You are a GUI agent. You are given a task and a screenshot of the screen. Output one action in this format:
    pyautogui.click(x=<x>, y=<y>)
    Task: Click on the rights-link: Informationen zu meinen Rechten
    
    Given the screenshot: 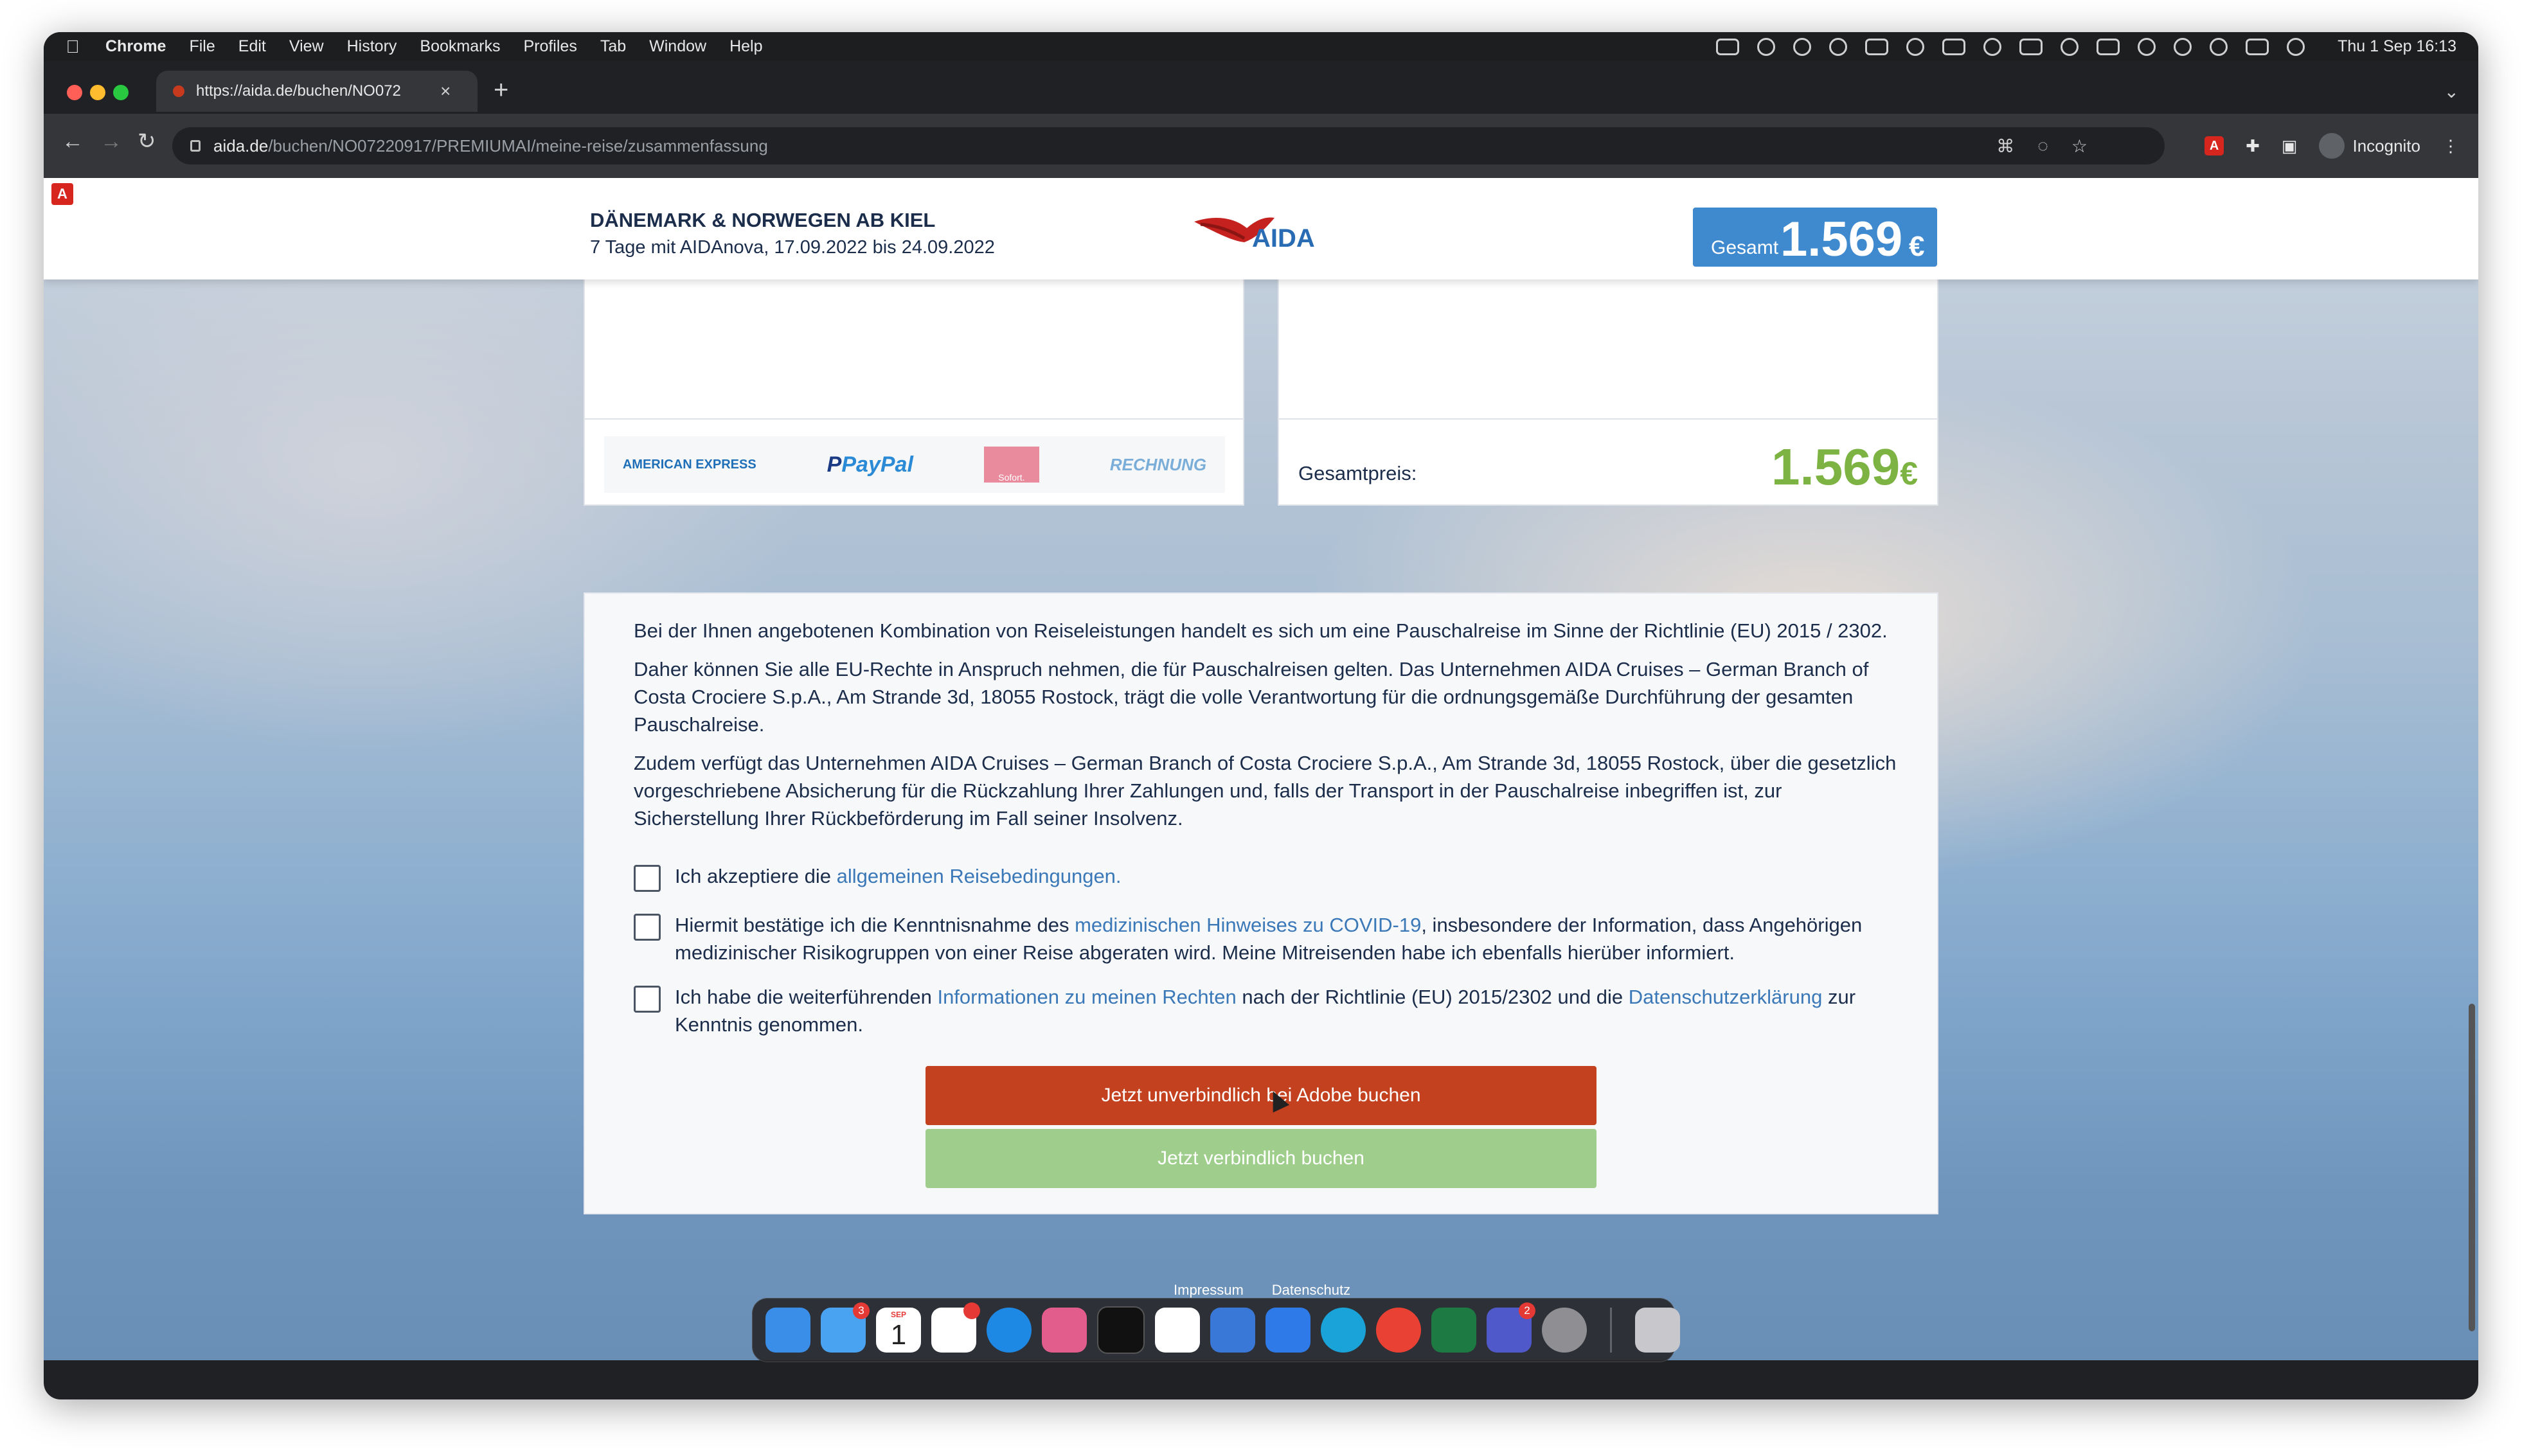 What is the action you would take?
    pyautogui.click(x=1086, y=997)
    